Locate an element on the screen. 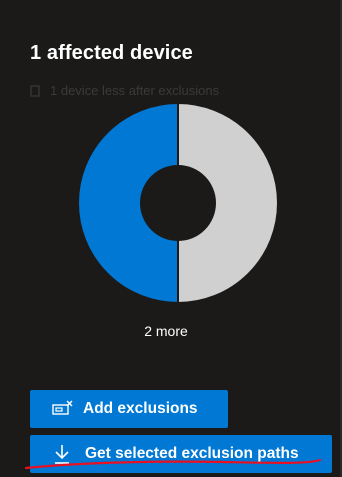  card-title: 1 affected device is located at coordinates (111, 53).